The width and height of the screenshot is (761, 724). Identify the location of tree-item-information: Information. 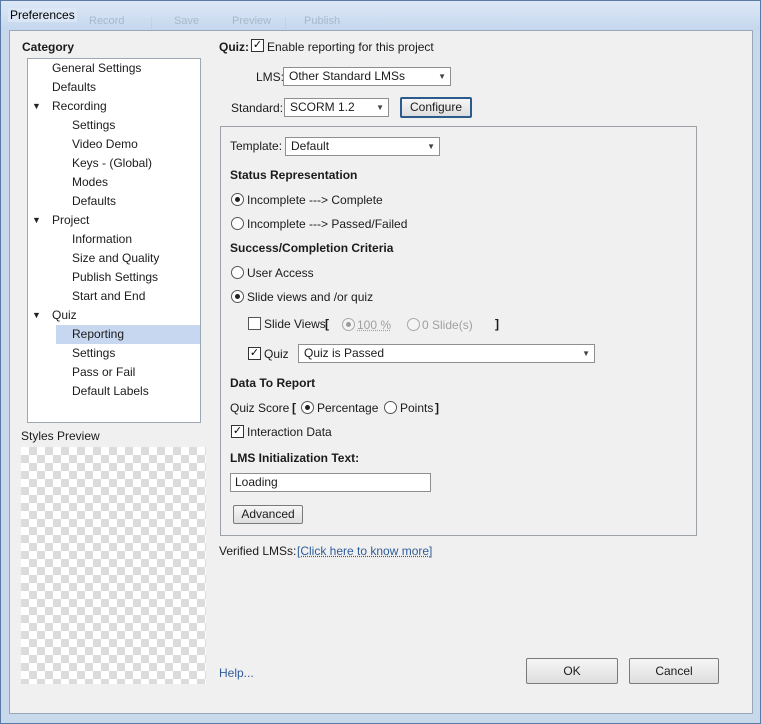
(114, 239).